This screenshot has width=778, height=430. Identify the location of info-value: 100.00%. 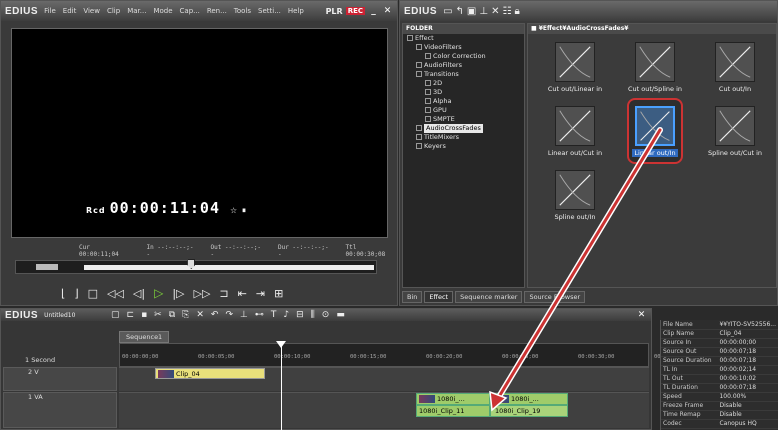
(747, 397).